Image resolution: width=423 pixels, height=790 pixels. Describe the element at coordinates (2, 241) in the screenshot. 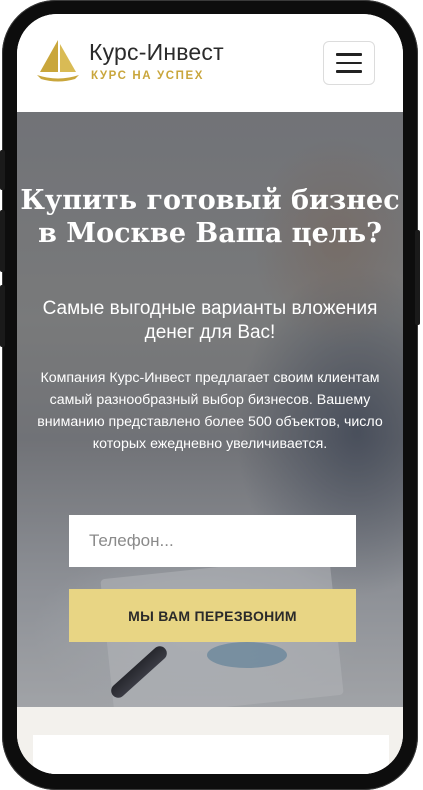

I see `phone-volume-up` at that location.